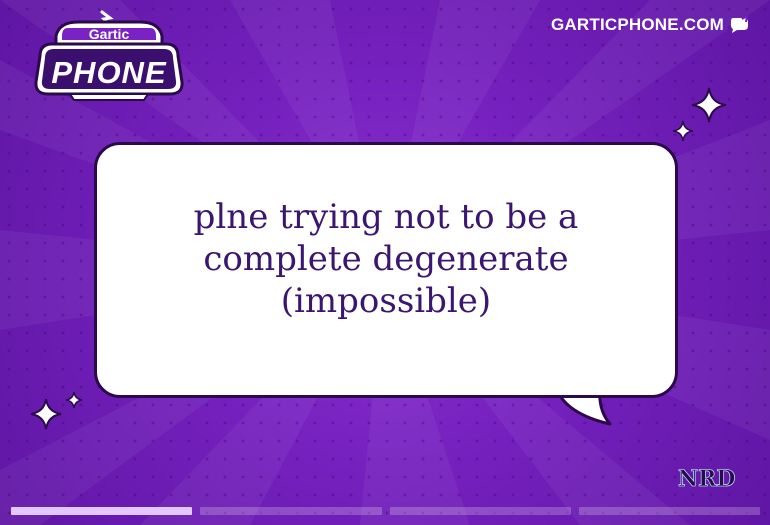 The image size is (770, 525). Describe the element at coordinates (740, 24) in the screenshot. I see `speech-bubble-icon` at that location.